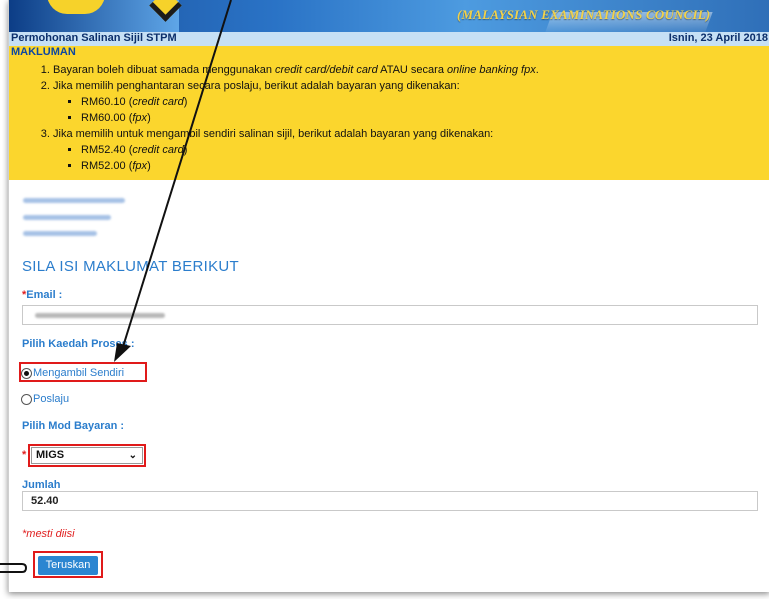  Describe the element at coordinates (26, 399) in the screenshot. I see `radio-unchecked-icon` at that location.